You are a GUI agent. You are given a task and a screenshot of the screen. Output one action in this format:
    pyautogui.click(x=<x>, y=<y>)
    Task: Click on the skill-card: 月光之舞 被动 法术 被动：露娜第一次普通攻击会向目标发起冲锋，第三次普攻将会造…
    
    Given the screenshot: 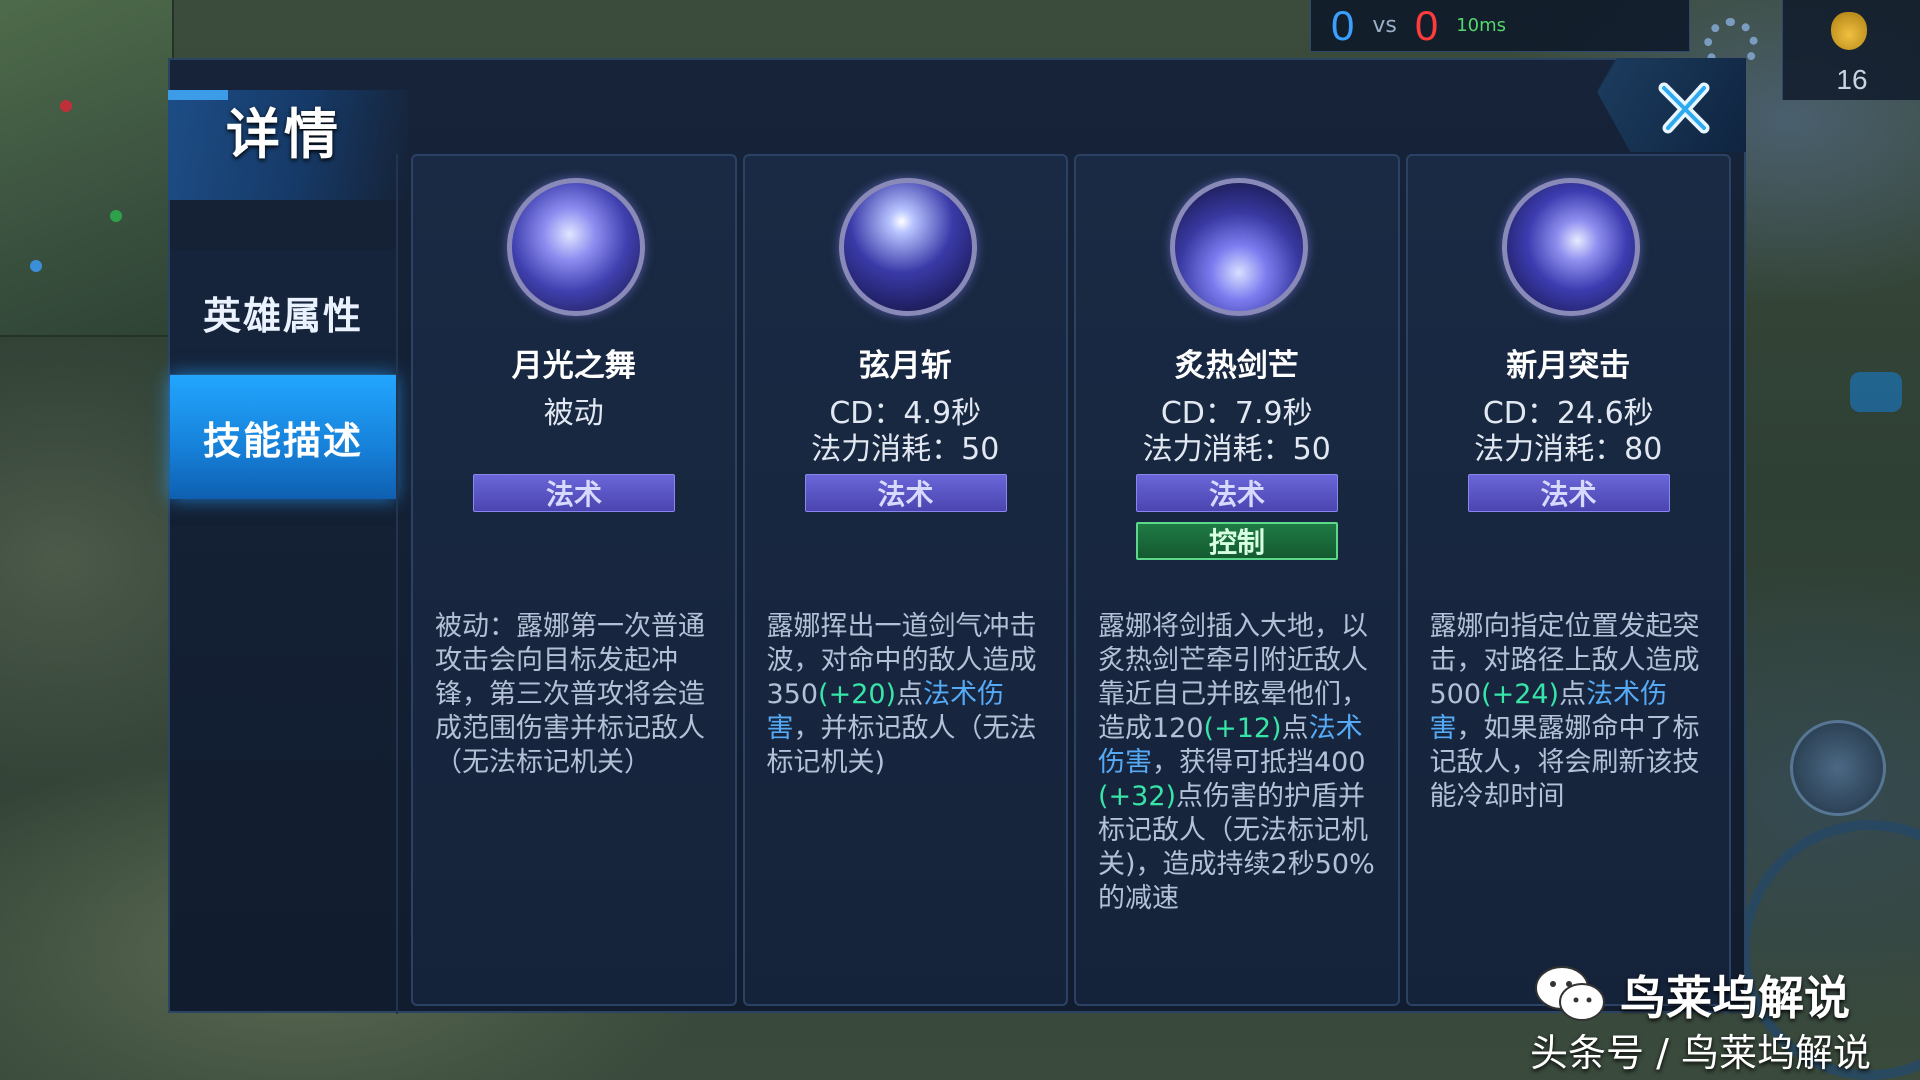 What is the action you would take?
    pyautogui.click(x=574, y=580)
    